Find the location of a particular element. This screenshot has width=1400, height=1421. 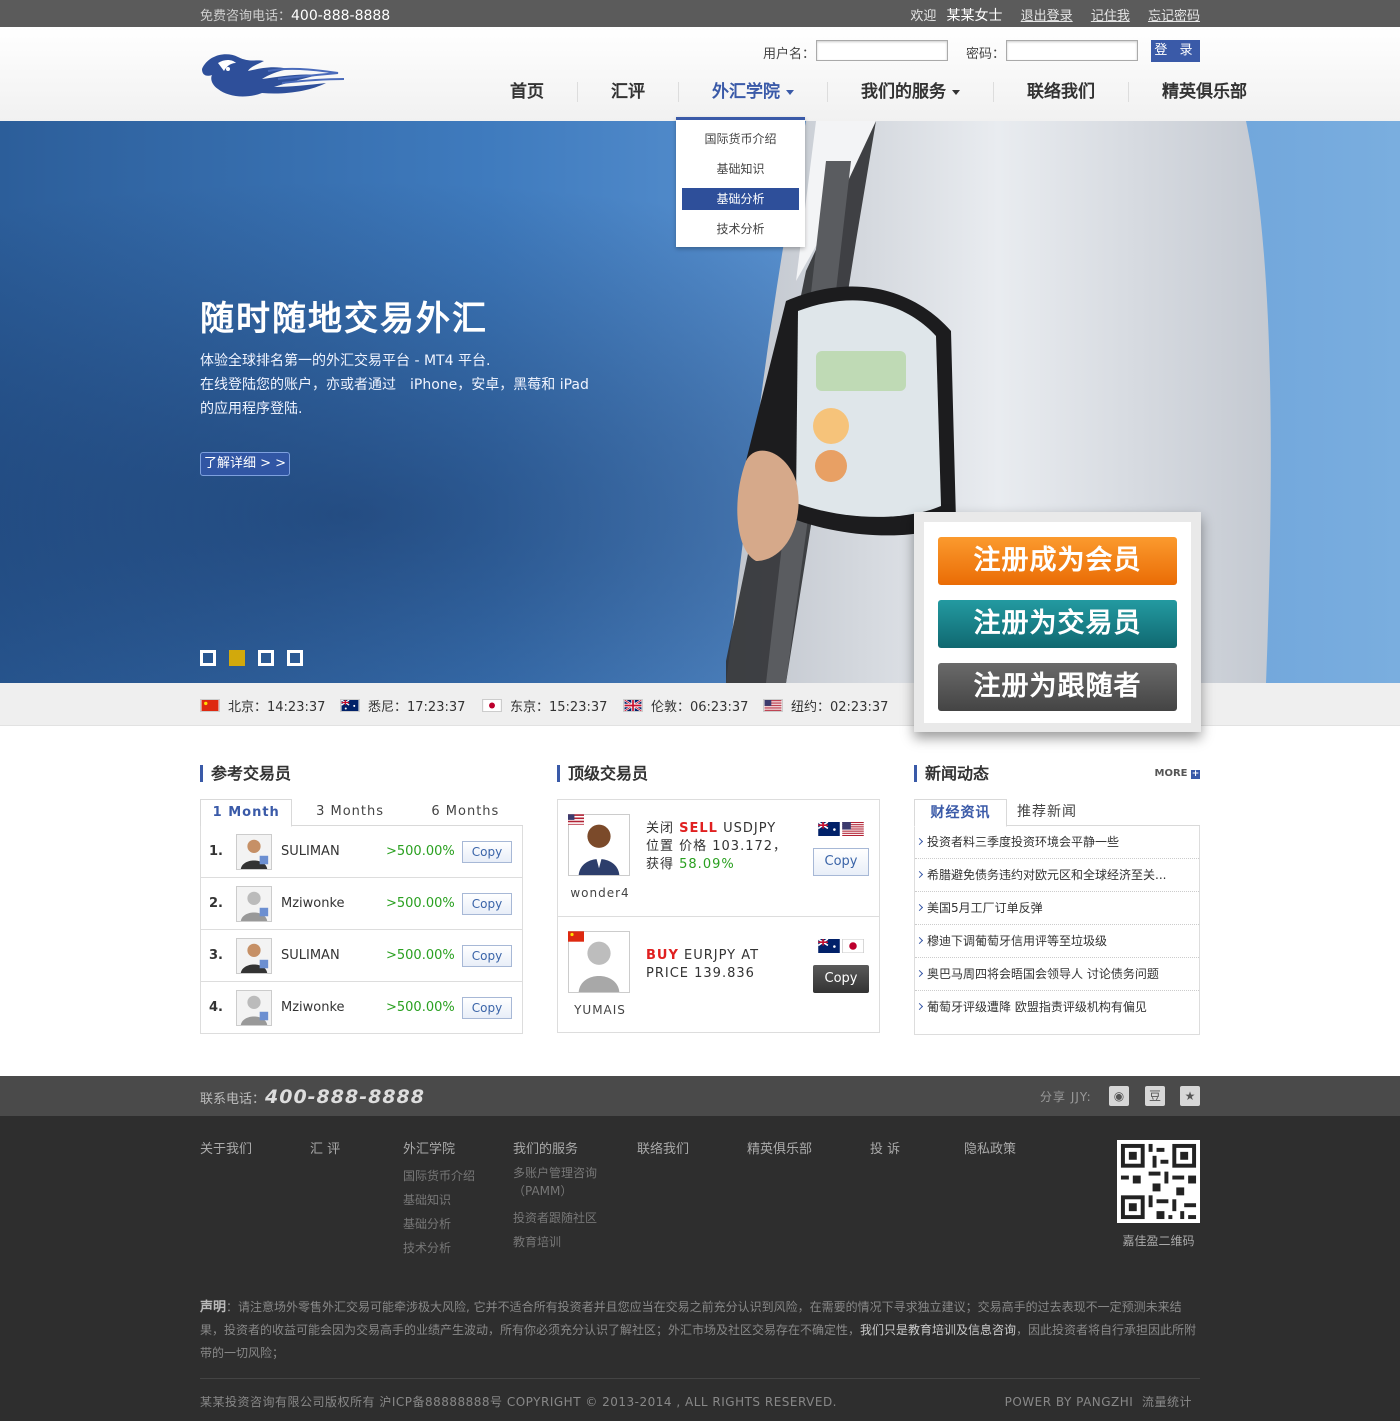

footer-sub-link: 技术分析 is located at coordinates (439, 1248).